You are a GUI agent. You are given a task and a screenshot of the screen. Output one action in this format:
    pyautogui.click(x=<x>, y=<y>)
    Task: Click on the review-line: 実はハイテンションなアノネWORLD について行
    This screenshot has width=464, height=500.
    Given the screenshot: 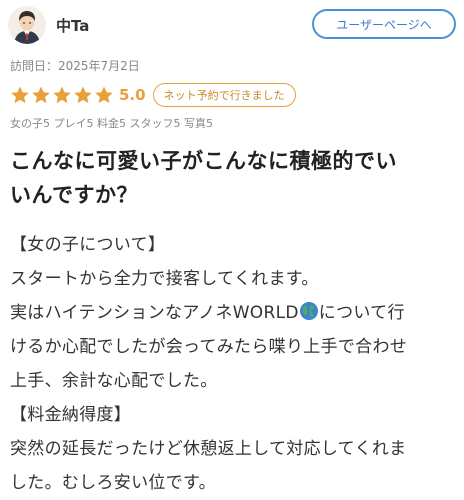 What is the action you would take?
    pyautogui.click(x=232, y=313)
    